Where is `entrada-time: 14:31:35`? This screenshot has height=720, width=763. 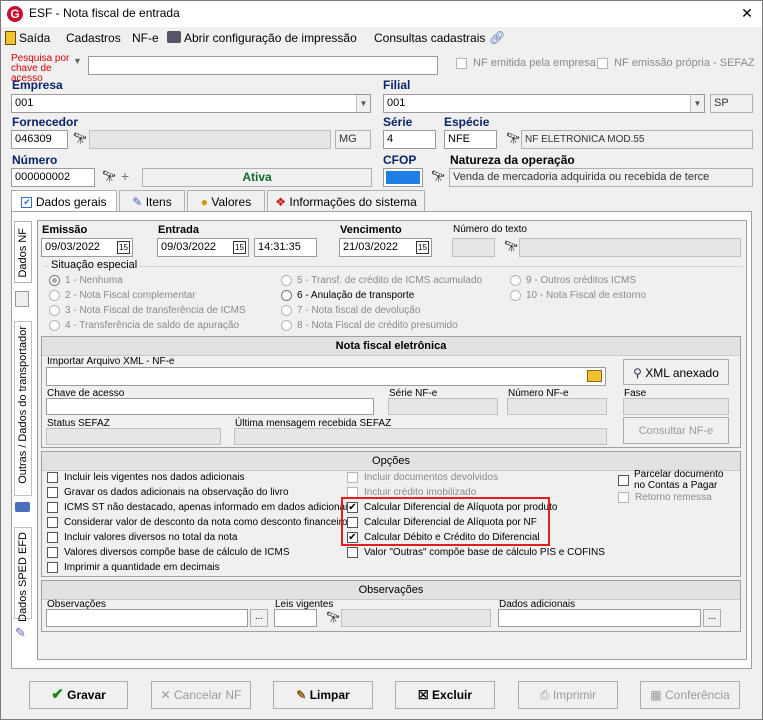 entrada-time: 14:31:35 is located at coordinates (285, 247).